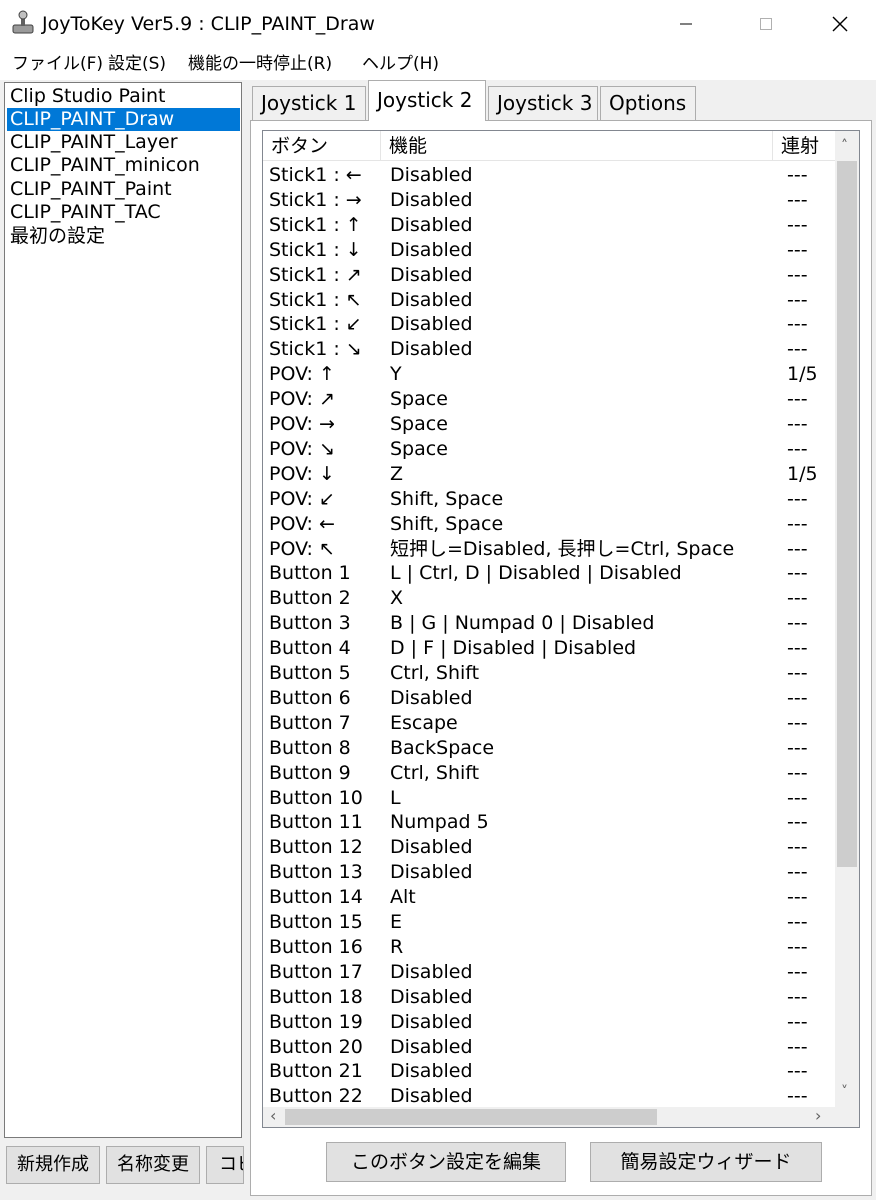 The width and height of the screenshot is (876, 1200). What do you see at coordinates (316, 1046) in the screenshot?
I see `row-button-cell: Button 20` at bounding box center [316, 1046].